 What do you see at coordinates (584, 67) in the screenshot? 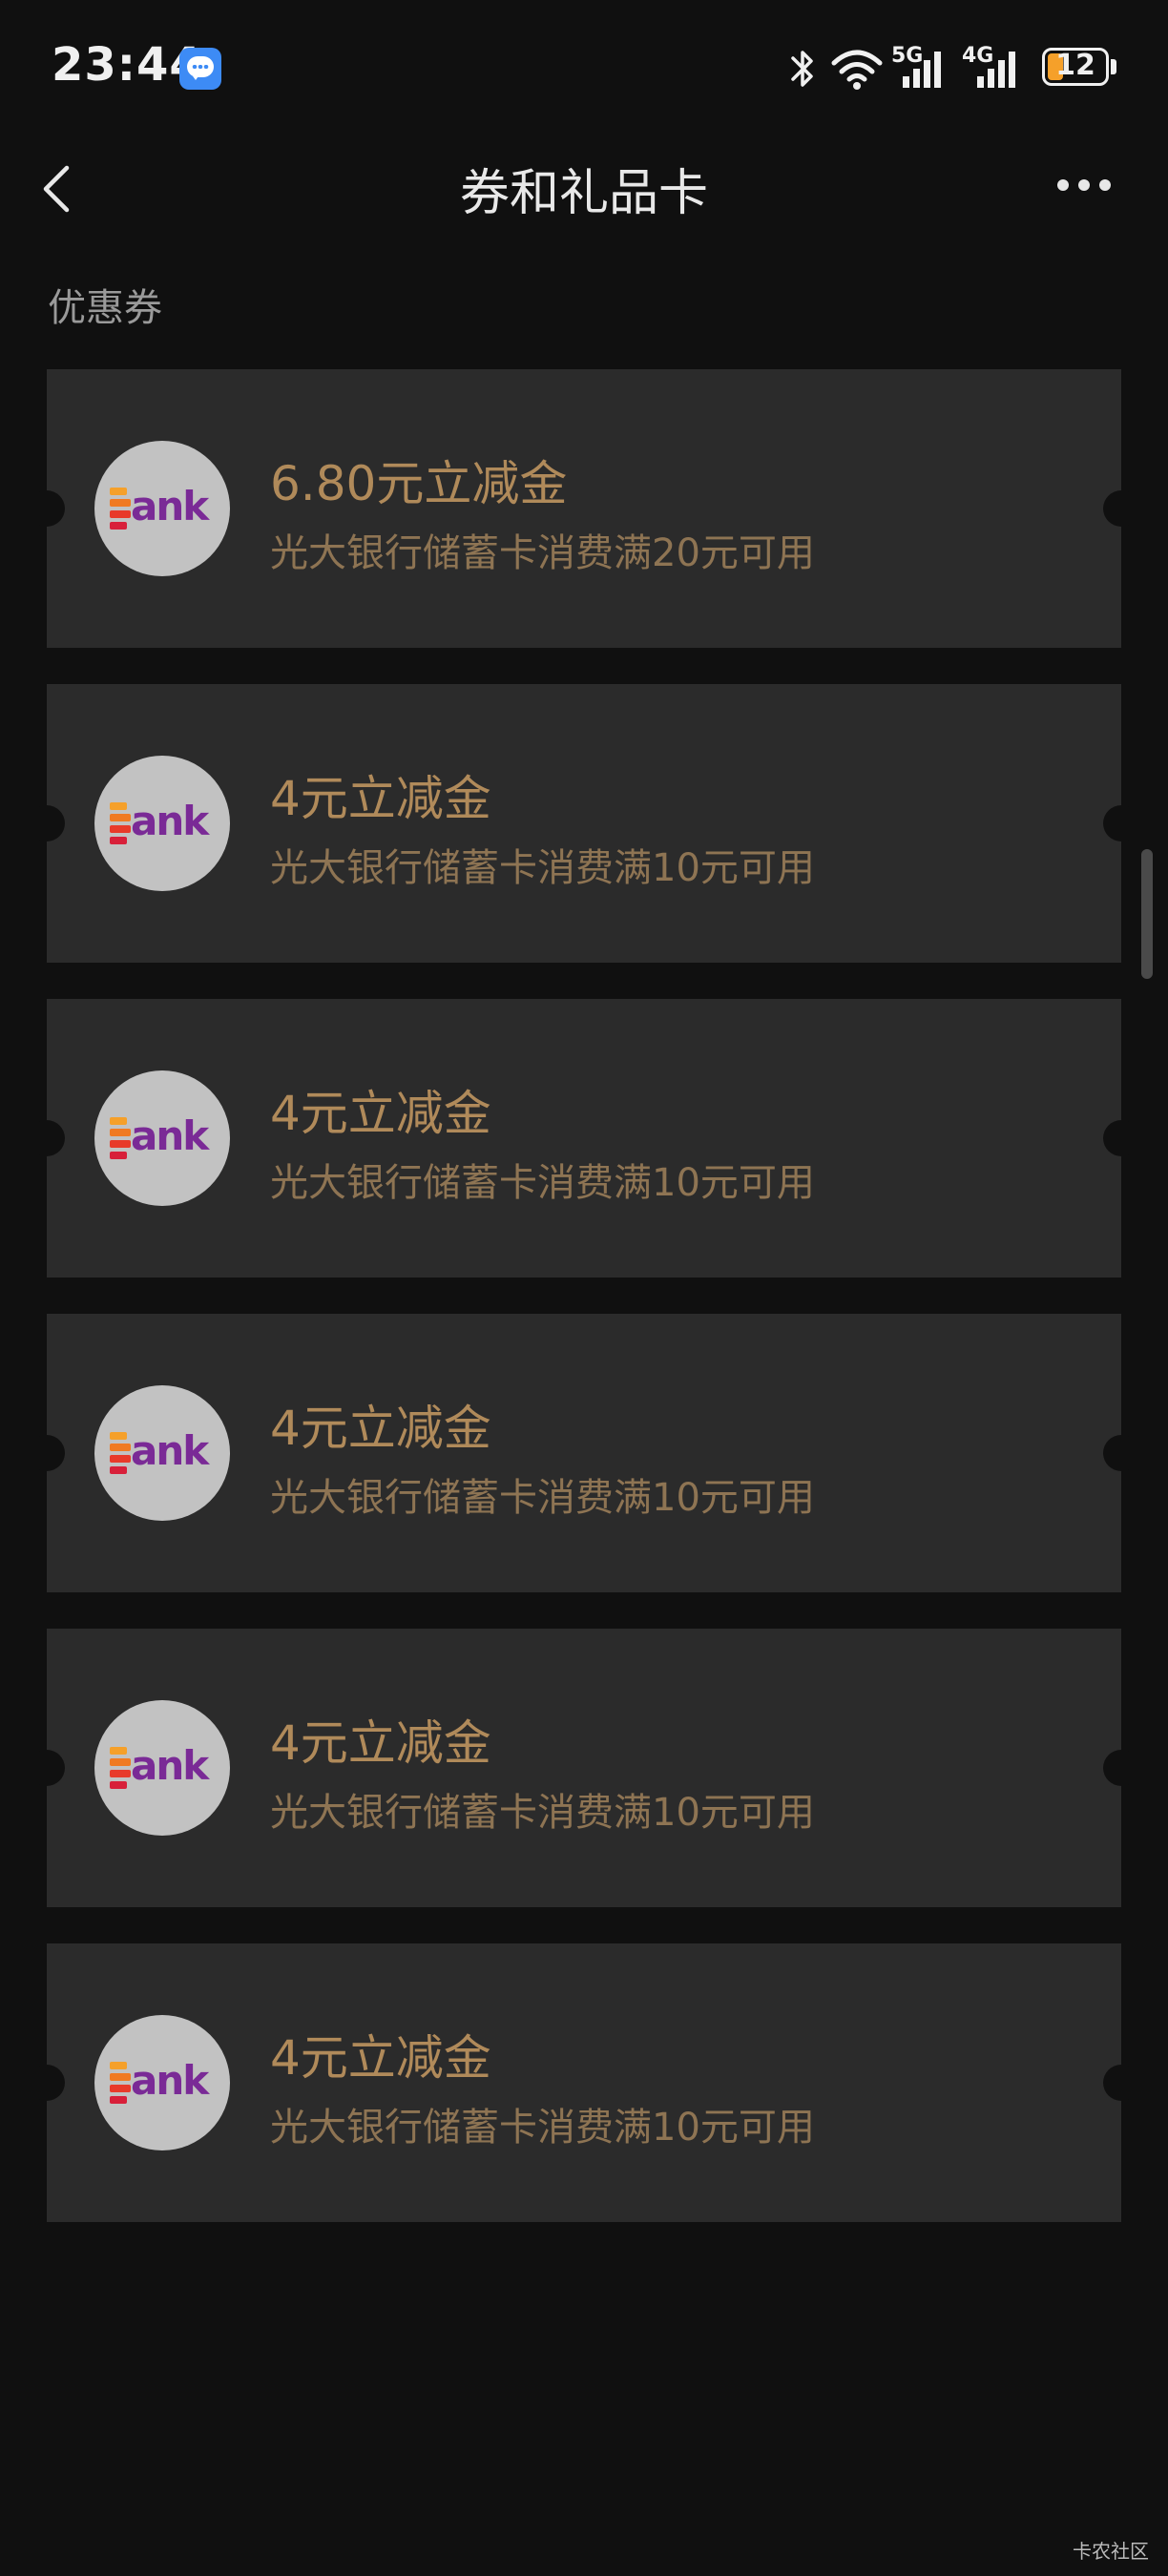
I see `status-bar: 23:44 5G 4G 12` at bounding box center [584, 67].